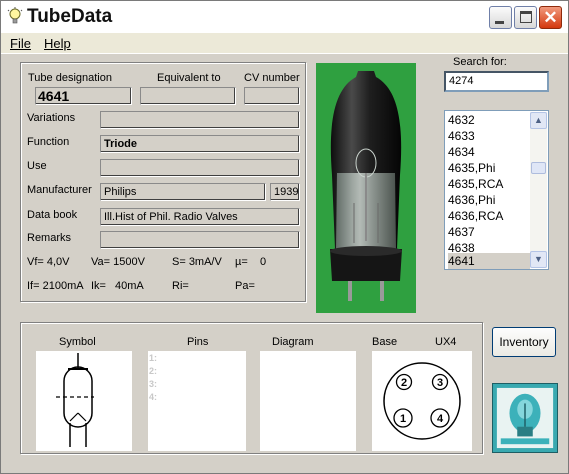  Describe the element at coordinates (153, 358) in the screenshot. I see `pin-number: 1:` at that location.